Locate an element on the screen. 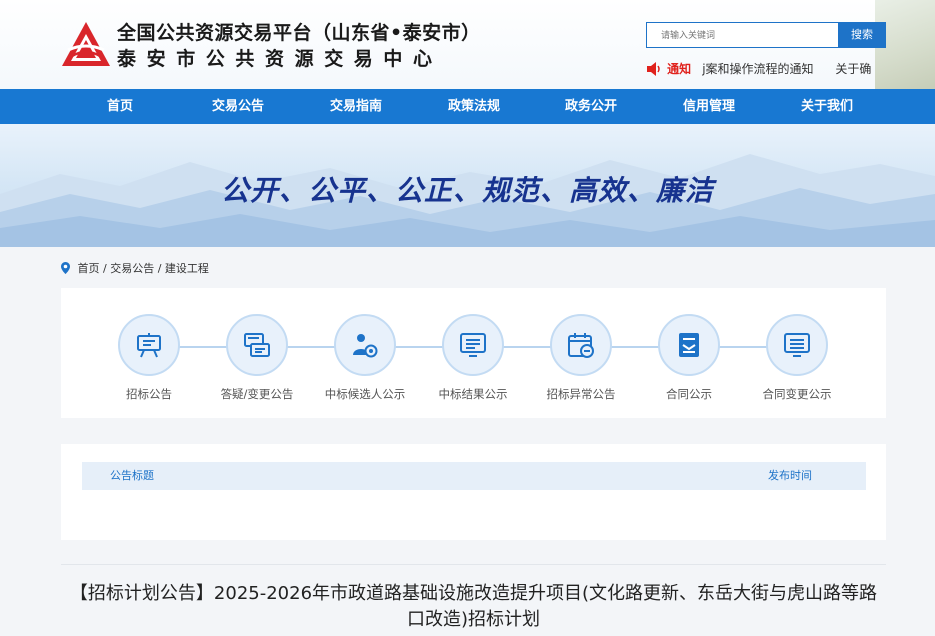 The width and height of the screenshot is (935, 636). notice-items: j案和操作流程的通知 关于确 is located at coordinates (795, 68).